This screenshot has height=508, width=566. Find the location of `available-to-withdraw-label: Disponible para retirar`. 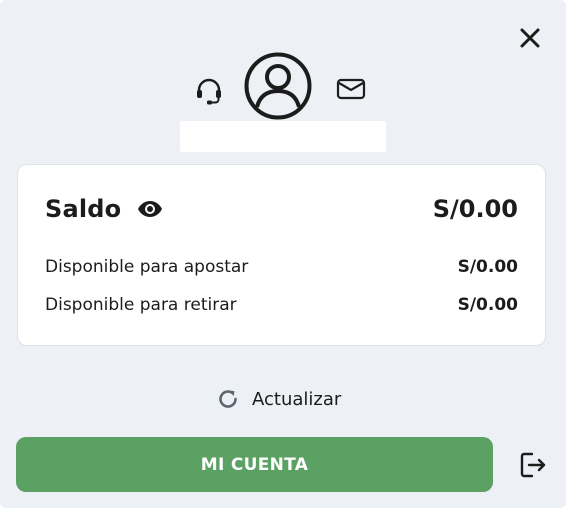

available-to-withdraw-label: Disponible para retirar is located at coordinates (141, 305).